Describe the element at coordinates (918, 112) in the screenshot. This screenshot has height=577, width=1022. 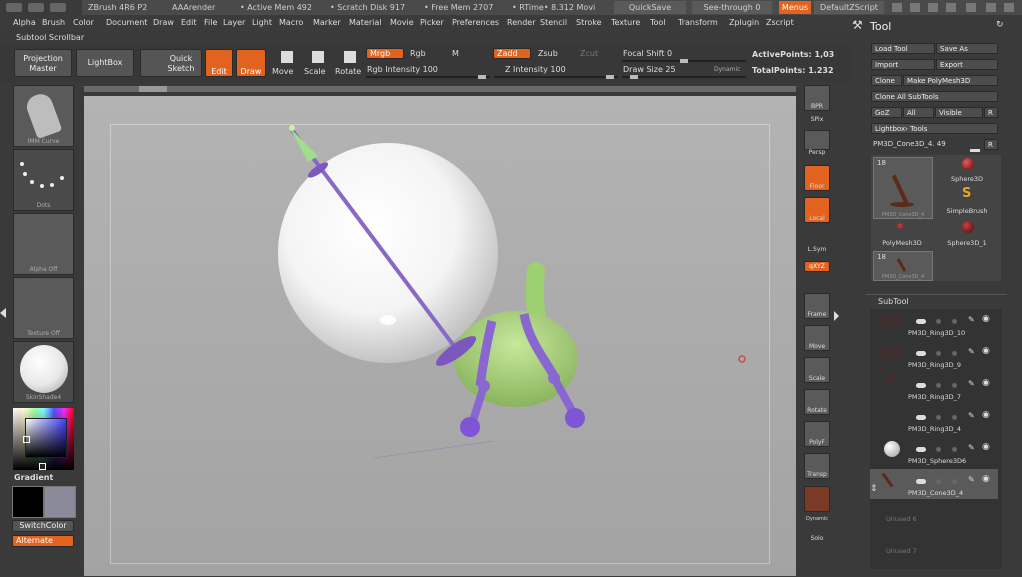
I see `goz-all-button: All` at that location.